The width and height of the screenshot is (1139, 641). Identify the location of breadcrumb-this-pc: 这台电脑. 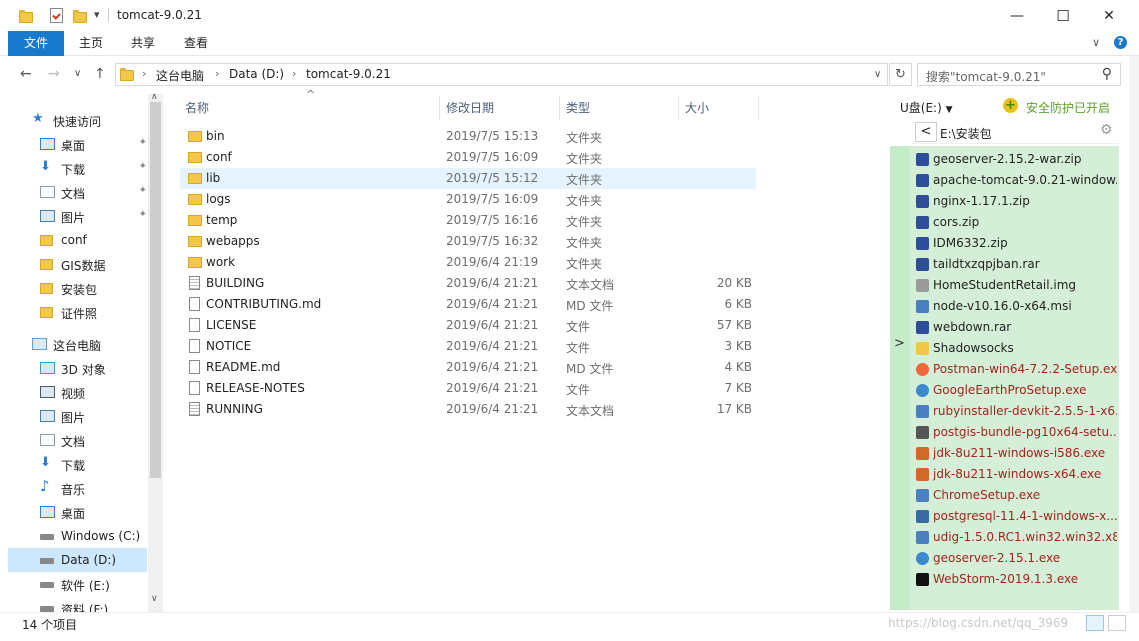
(180, 75).